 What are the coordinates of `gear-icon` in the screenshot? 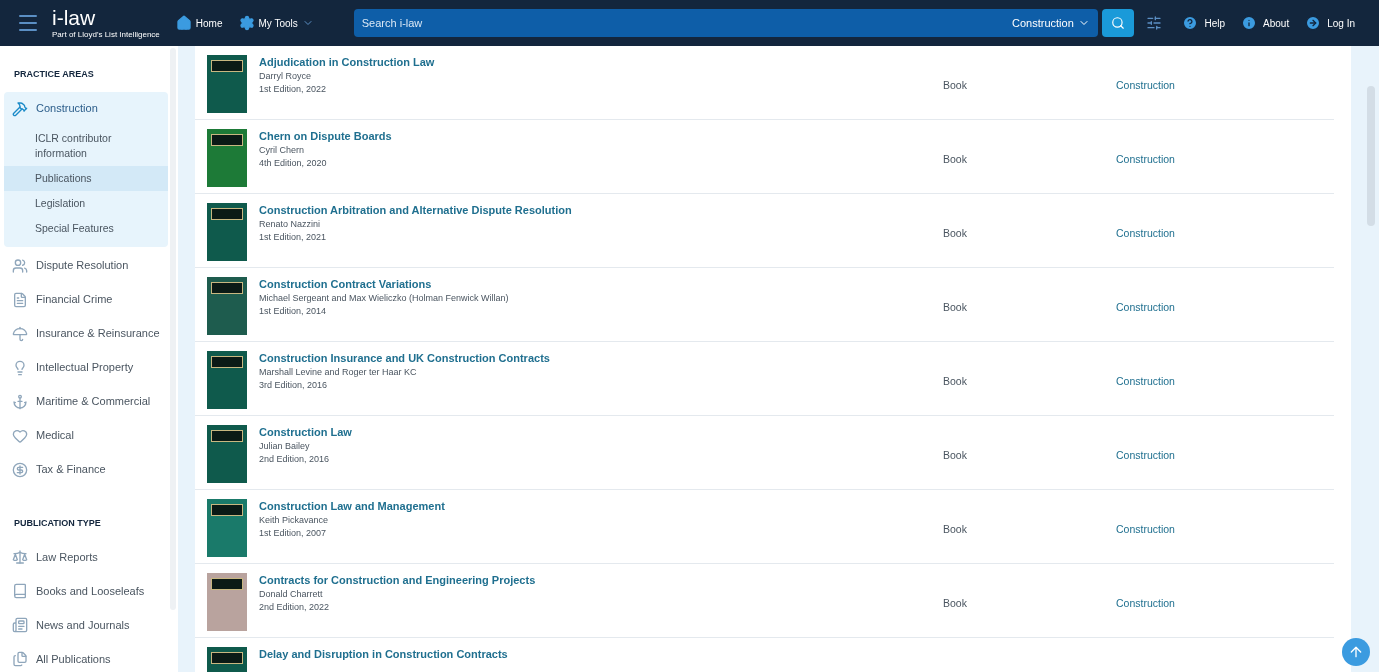 It's located at (246, 23).